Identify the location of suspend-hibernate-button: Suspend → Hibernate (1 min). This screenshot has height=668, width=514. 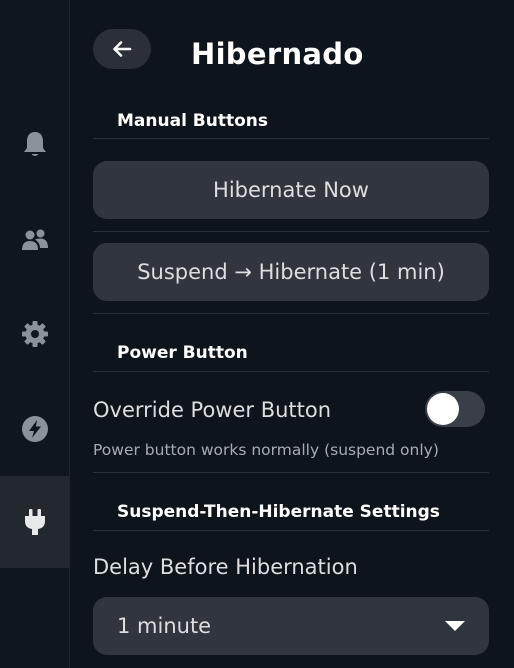
(291, 272).